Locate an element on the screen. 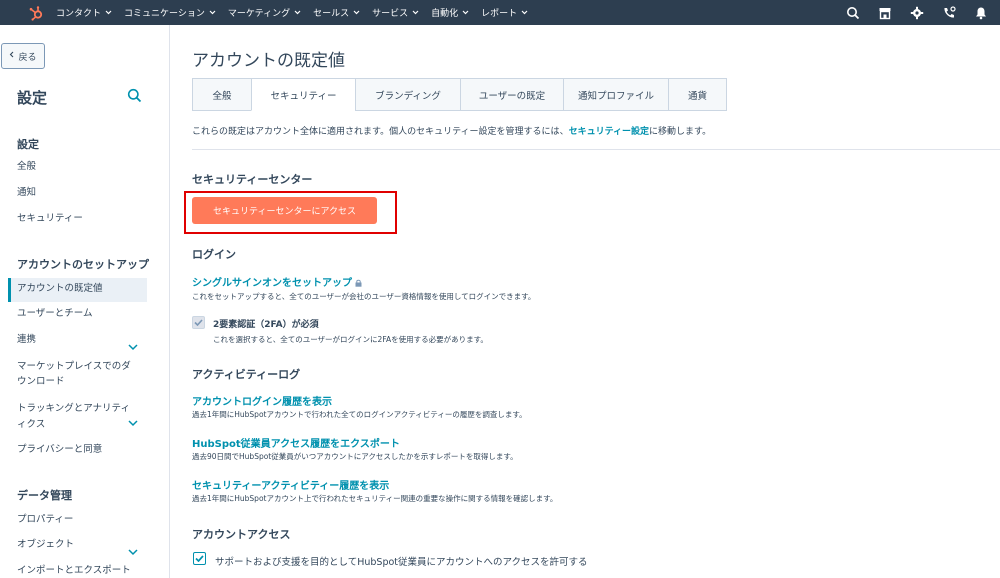  account-access-heading: アカウントアクセス is located at coordinates (241, 534).